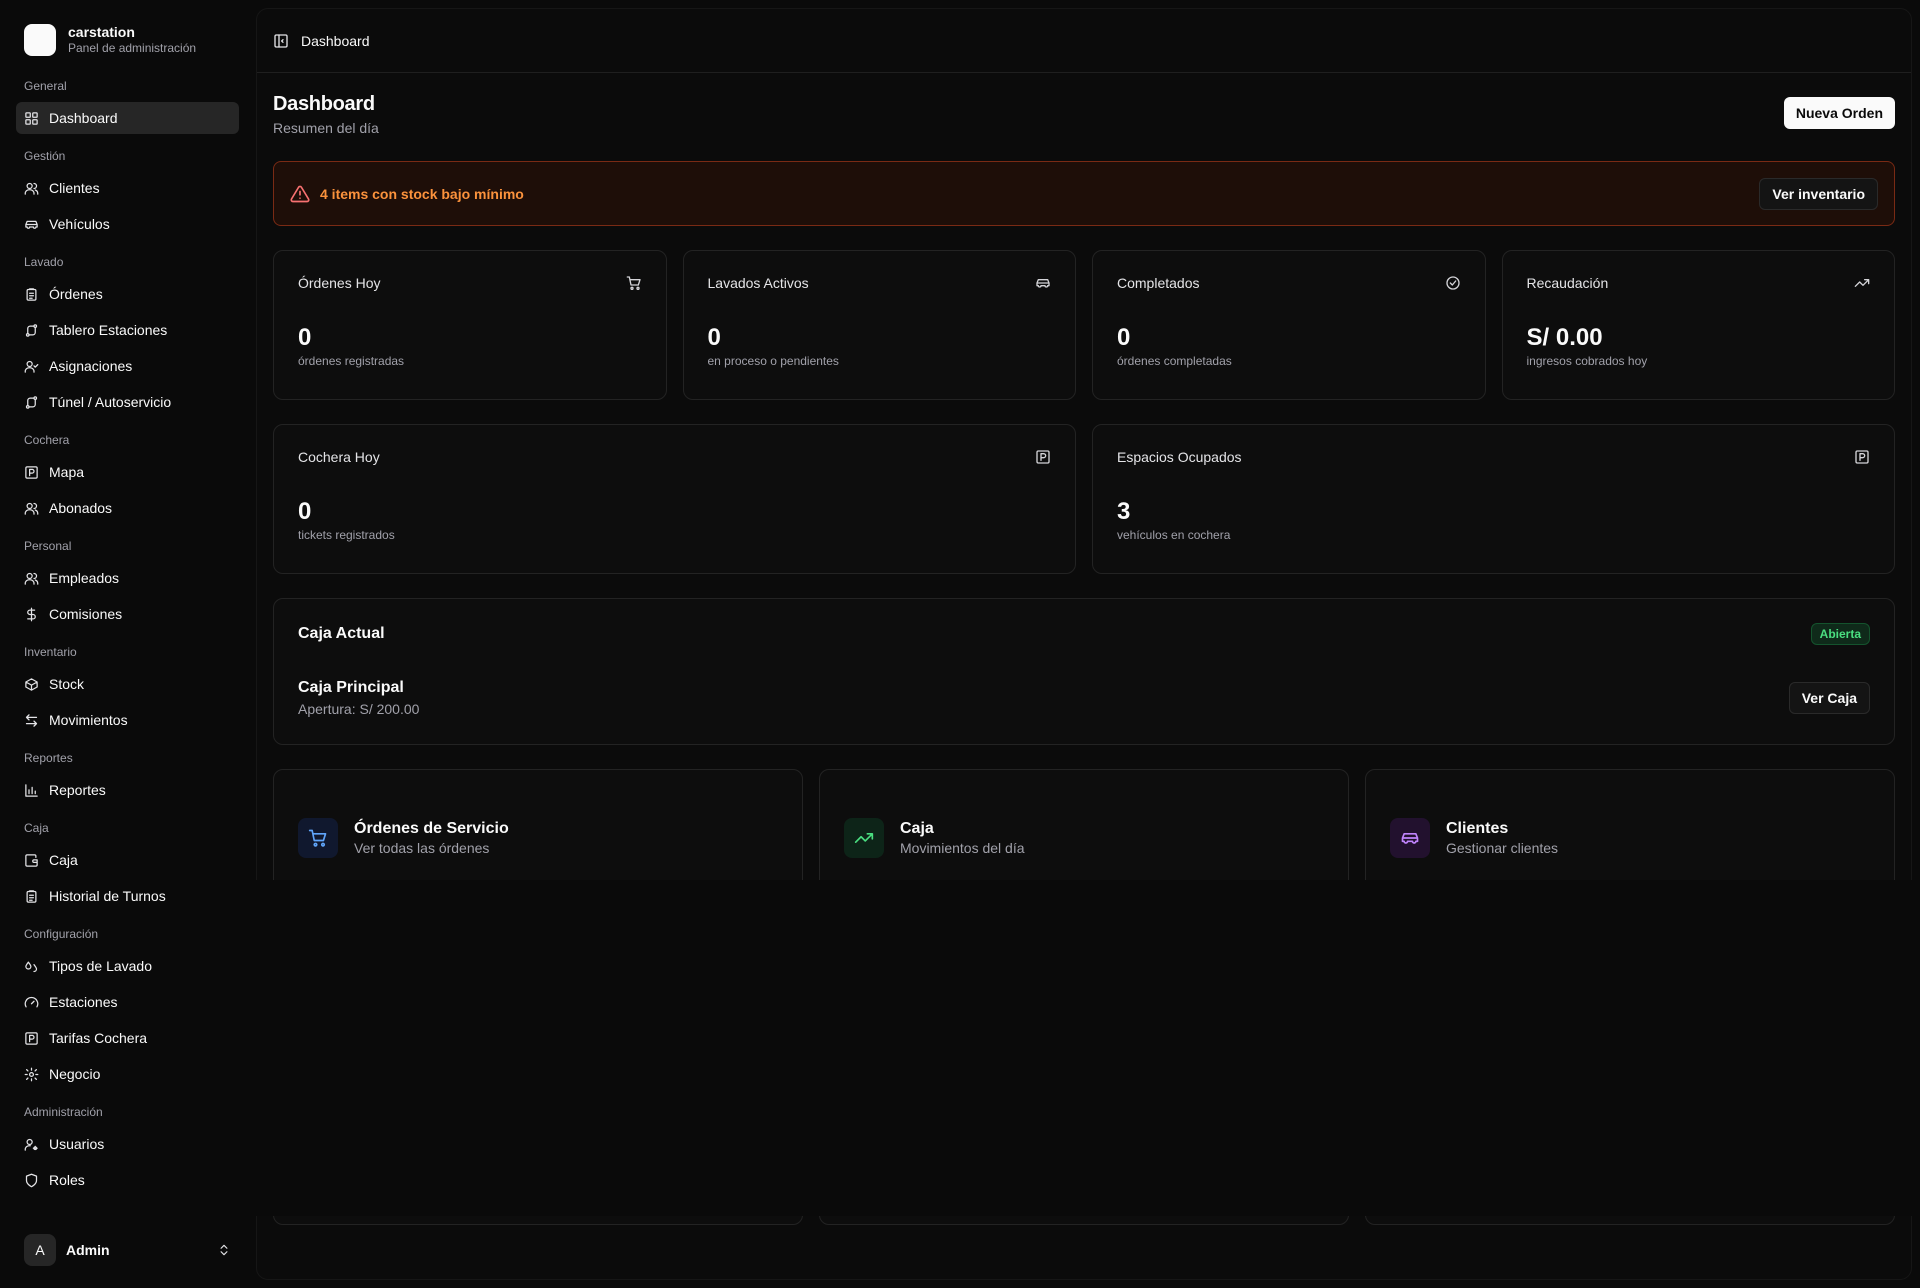 This screenshot has width=1920, height=1288. Describe the element at coordinates (879, 325) in the screenshot. I see `stat-card: Lavados Activos 0 en proceso o pendientes` at that location.